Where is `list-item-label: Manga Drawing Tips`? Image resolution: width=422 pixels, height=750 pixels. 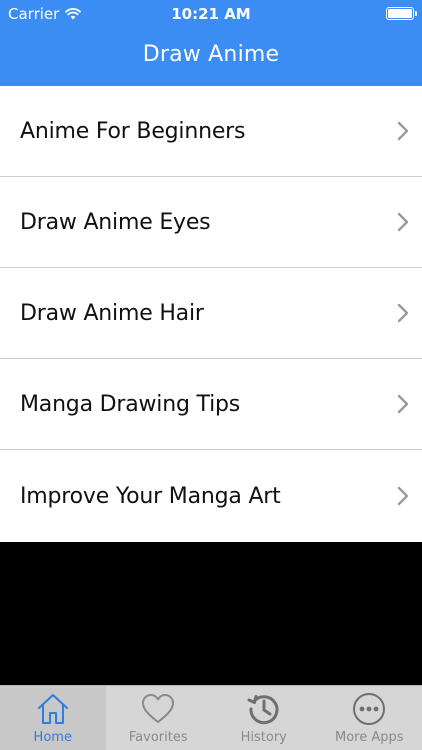
list-item-label: Manga Drawing Tips is located at coordinates (130, 404).